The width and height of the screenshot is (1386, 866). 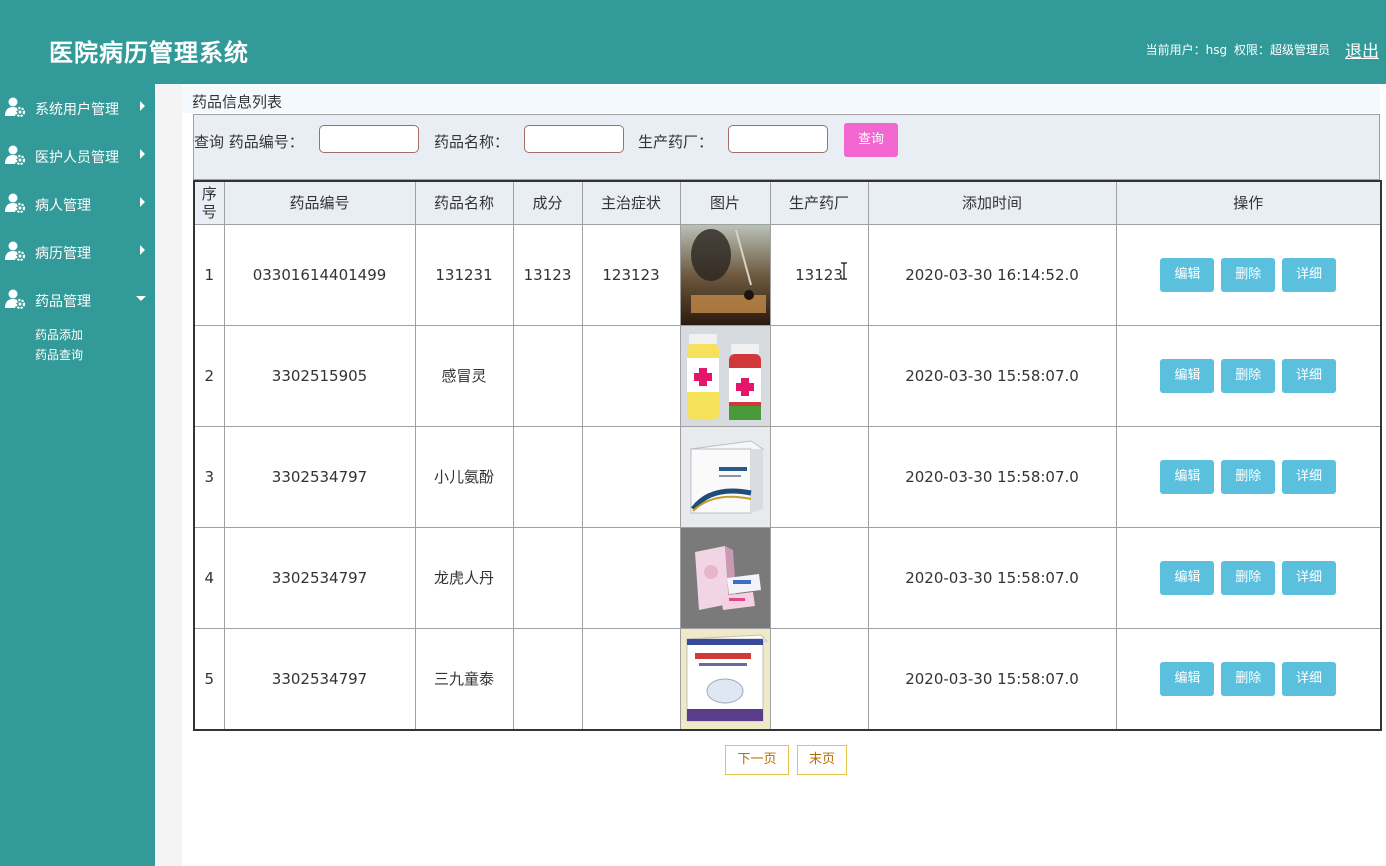 What do you see at coordinates (574, 139) in the screenshot?
I see `drug-name-input` at bounding box center [574, 139].